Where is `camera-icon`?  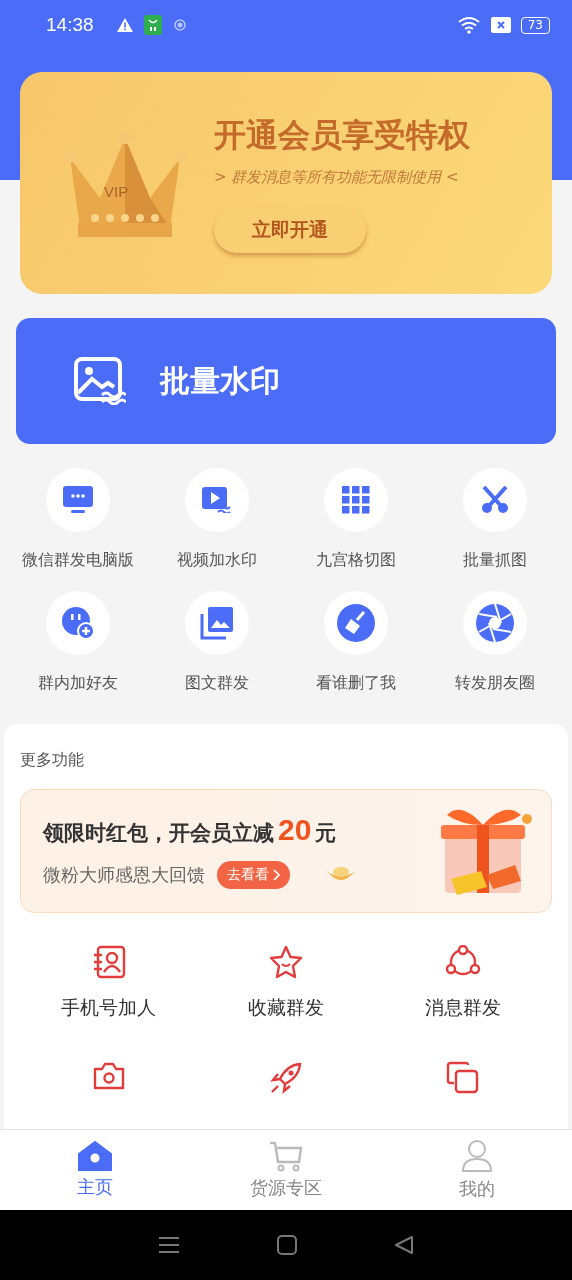
camera-icon is located at coordinates (108, 1076).